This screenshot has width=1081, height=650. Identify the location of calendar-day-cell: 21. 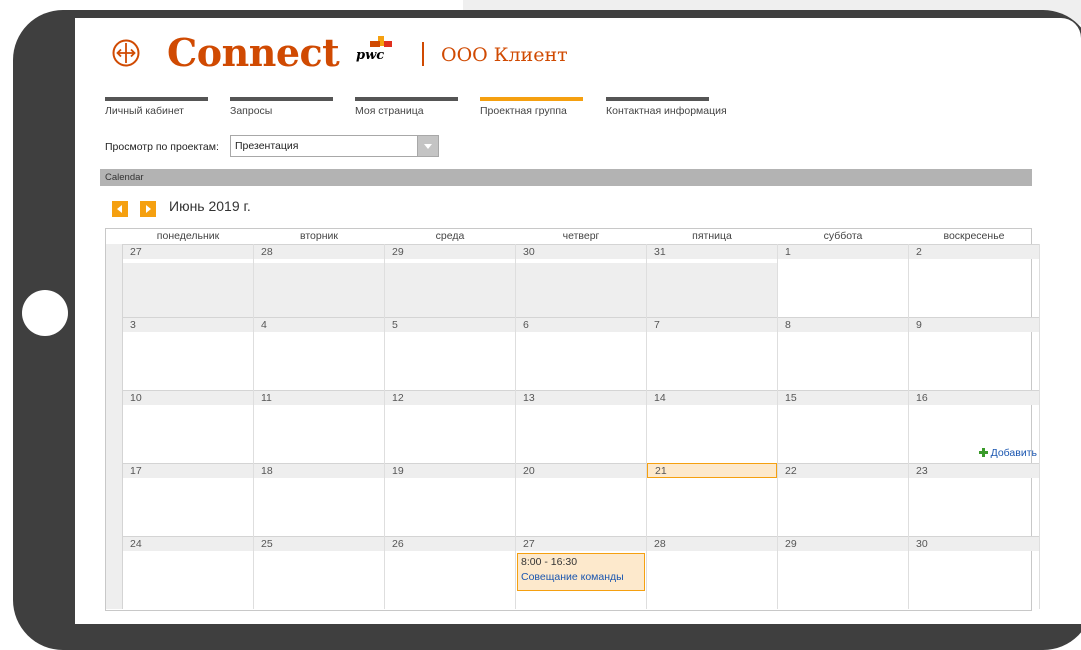
(712, 499).